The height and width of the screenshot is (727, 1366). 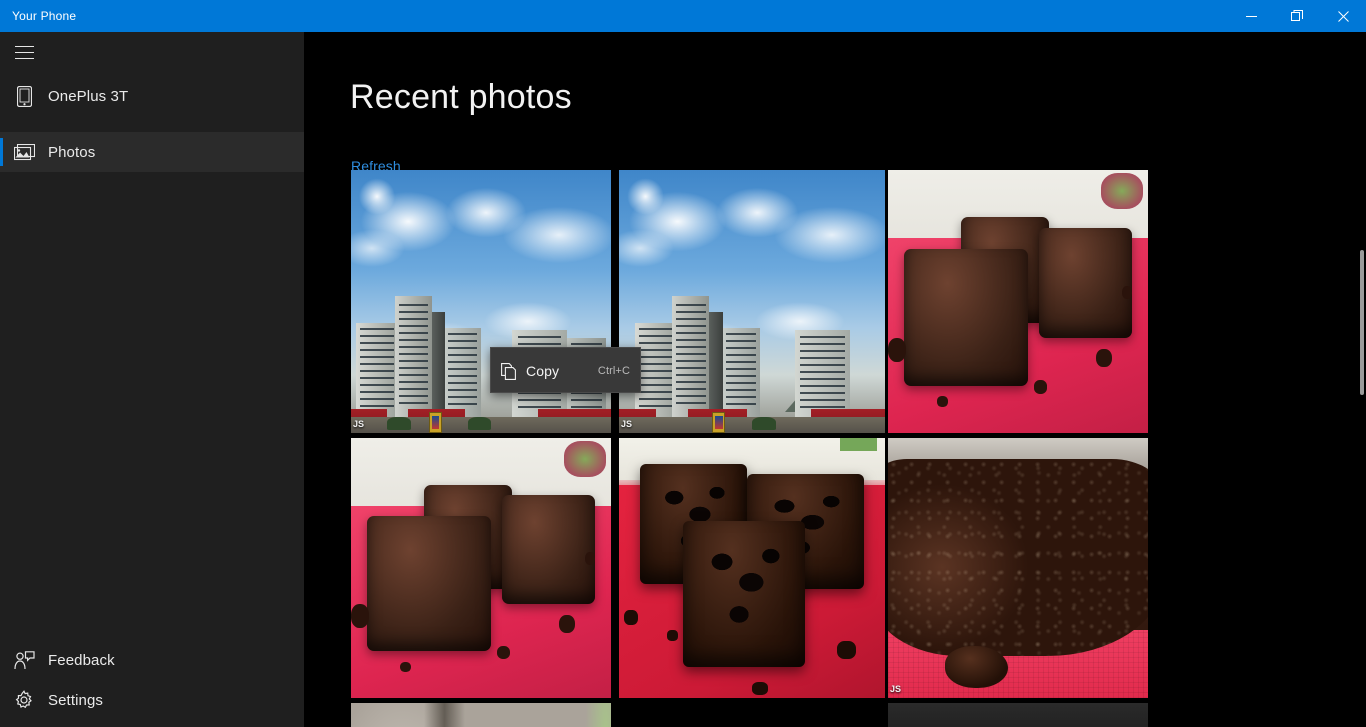 What do you see at coordinates (152, 96) in the screenshot?
I see `sidebar-item-oneplus-3t: OnePlus 3T` at bounding box center [152, 96].